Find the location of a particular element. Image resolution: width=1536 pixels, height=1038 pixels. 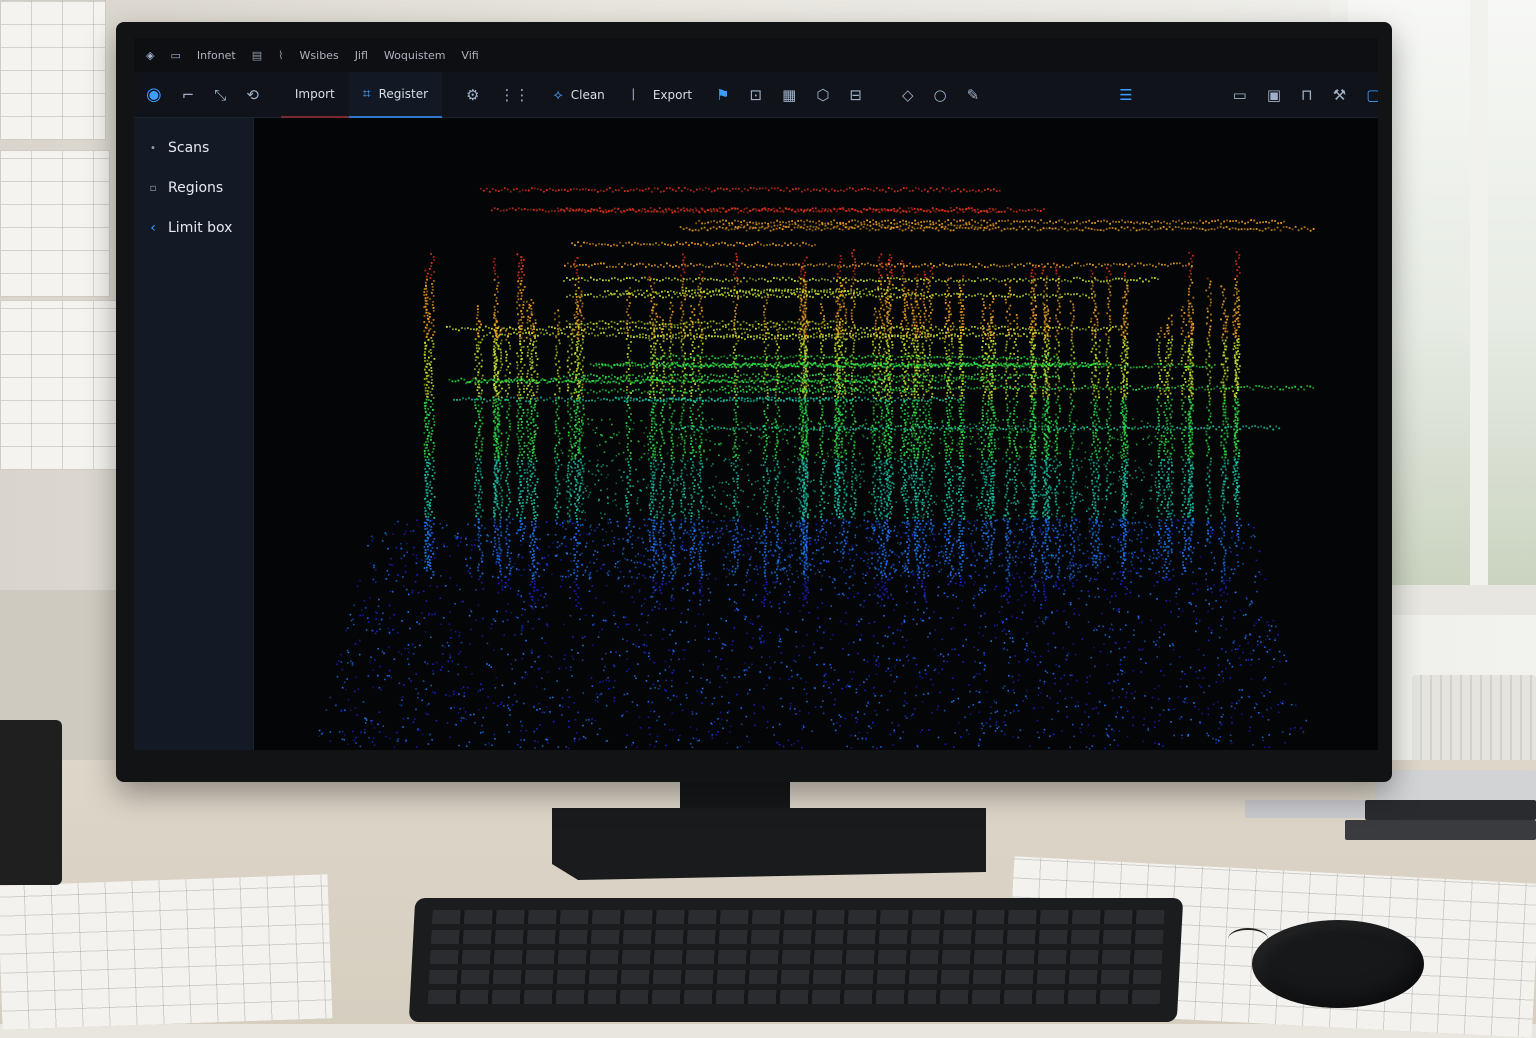

register-icon: ⌗ is located at coordinates (367, 94).